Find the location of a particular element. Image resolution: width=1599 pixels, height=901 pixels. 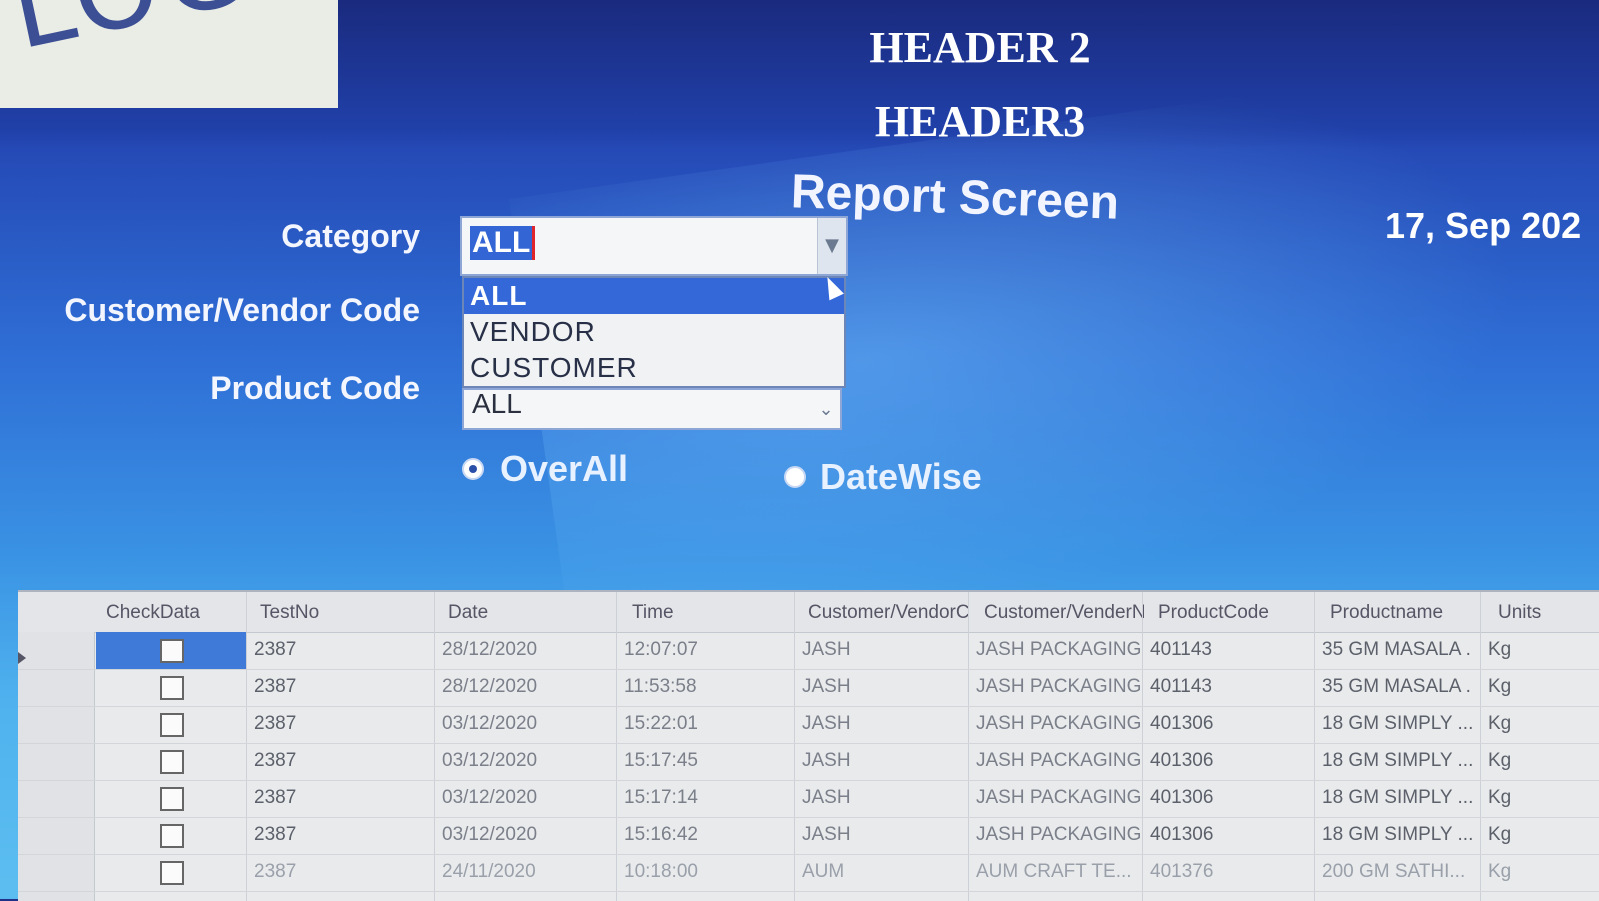

column-header-time: Time is located at coordinates (707, 613).